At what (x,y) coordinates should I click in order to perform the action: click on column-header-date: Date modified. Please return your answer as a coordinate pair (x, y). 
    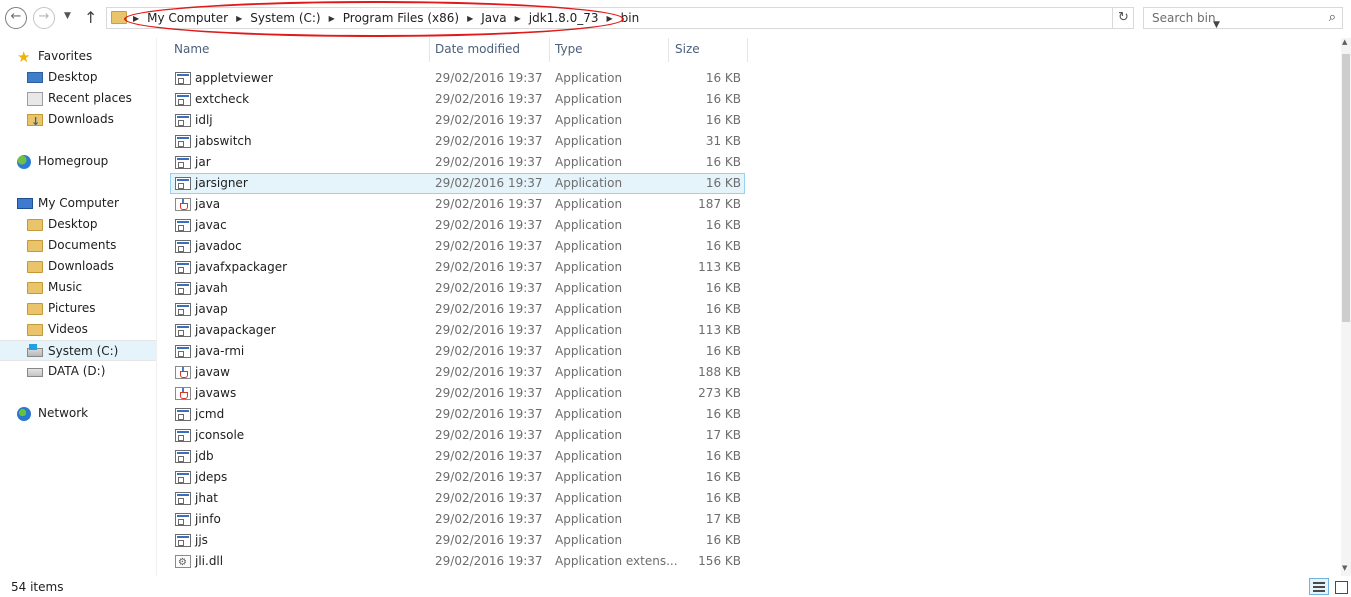
    Looking at the image, I should click on (477, 49).